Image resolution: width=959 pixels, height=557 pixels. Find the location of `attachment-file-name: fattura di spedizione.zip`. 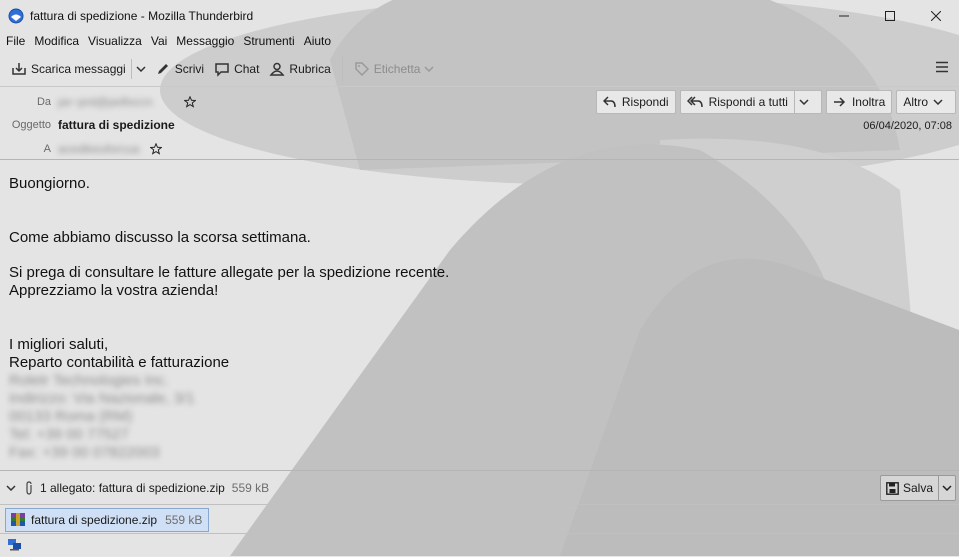

attachment-file-name: fattura di spedizione.zip is located at coordinates (94, 520).